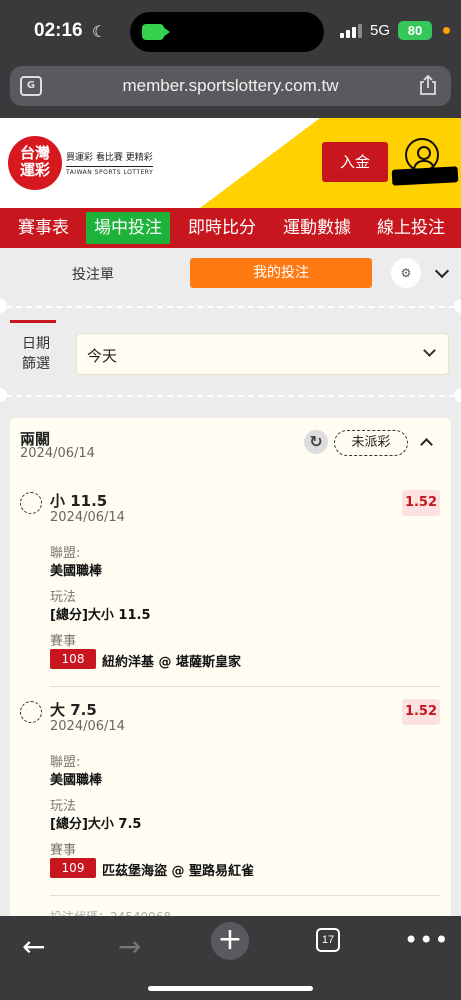  Describe the element at coordinates (446, 30) in the screenshot. I see `privacy-dot` at that location.